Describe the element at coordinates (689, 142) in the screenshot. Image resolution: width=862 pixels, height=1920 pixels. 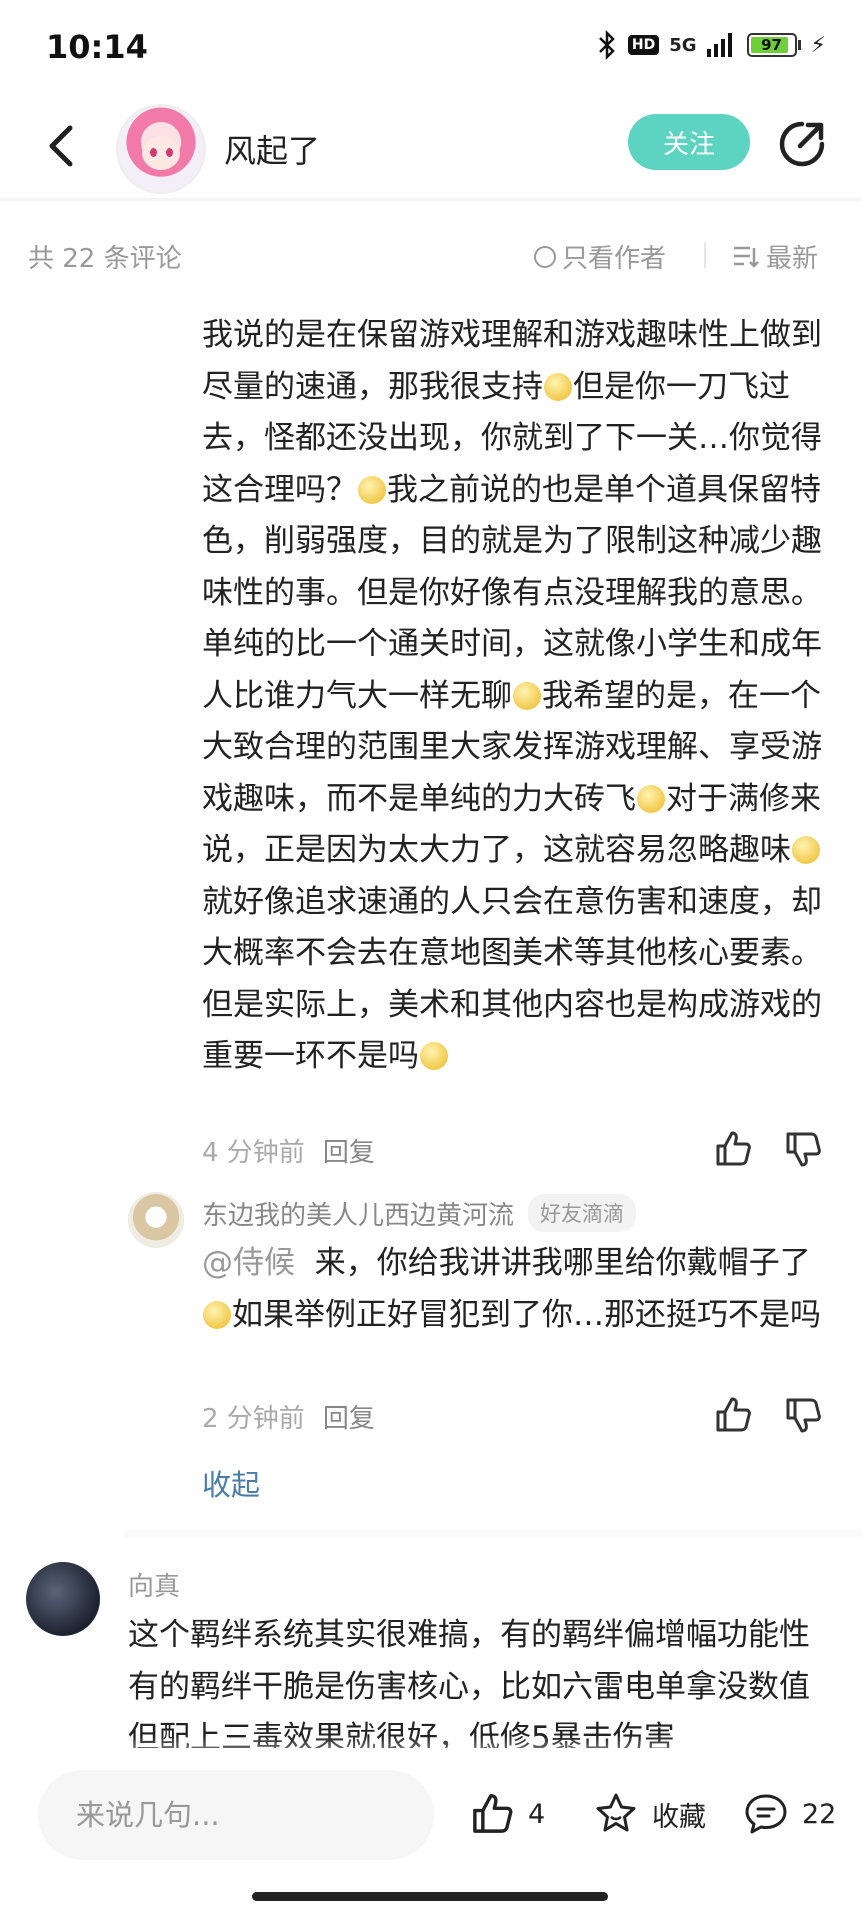
I see `follow-button: 关注` at that location.